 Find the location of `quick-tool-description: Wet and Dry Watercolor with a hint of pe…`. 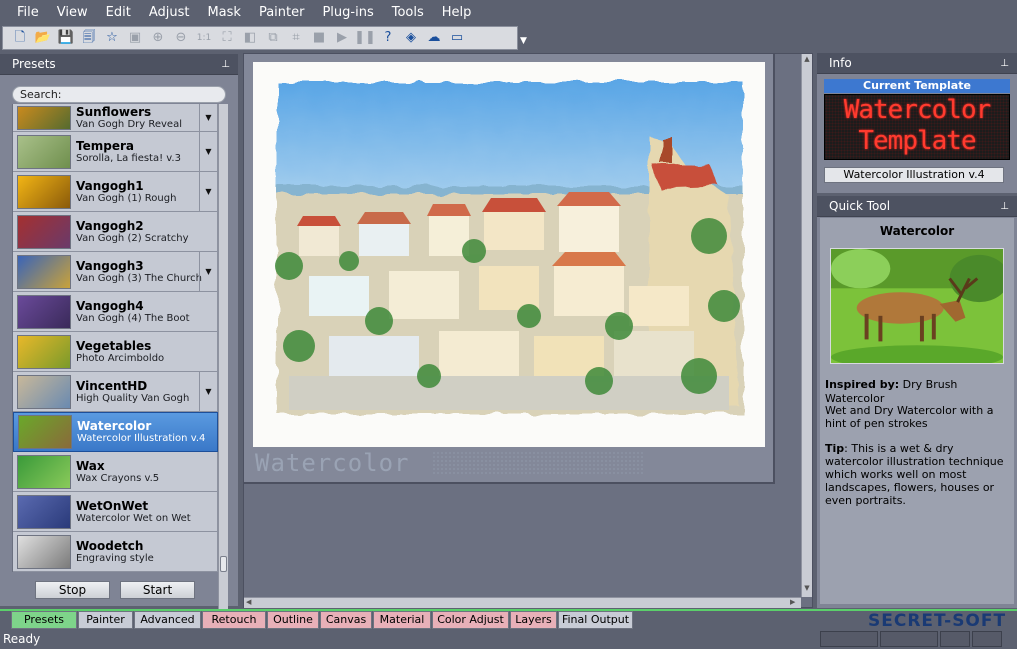

quick-tool-description: Wet and Dry Watercolor with a hint of pe… is located at coordinates (909, 417).